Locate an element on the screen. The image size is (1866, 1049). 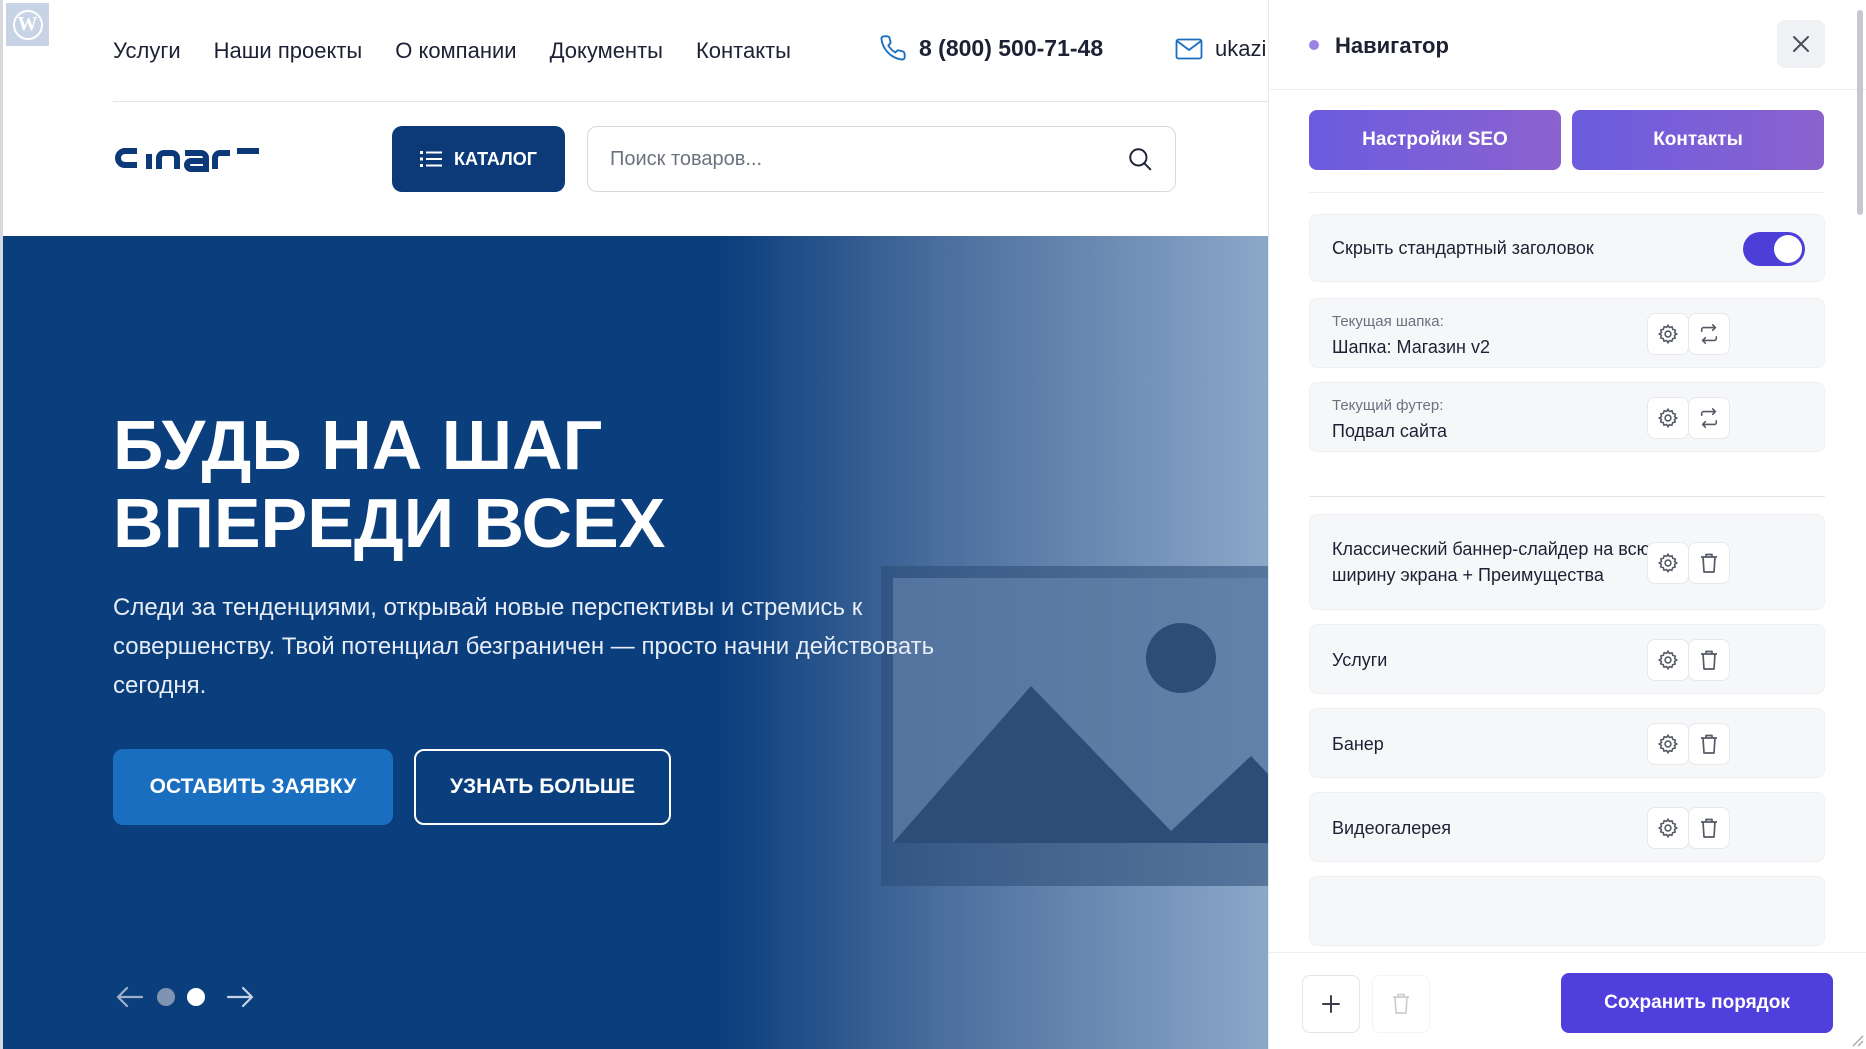
catalog-label: КАТАЛОГ is located at coordinates (495, 158).